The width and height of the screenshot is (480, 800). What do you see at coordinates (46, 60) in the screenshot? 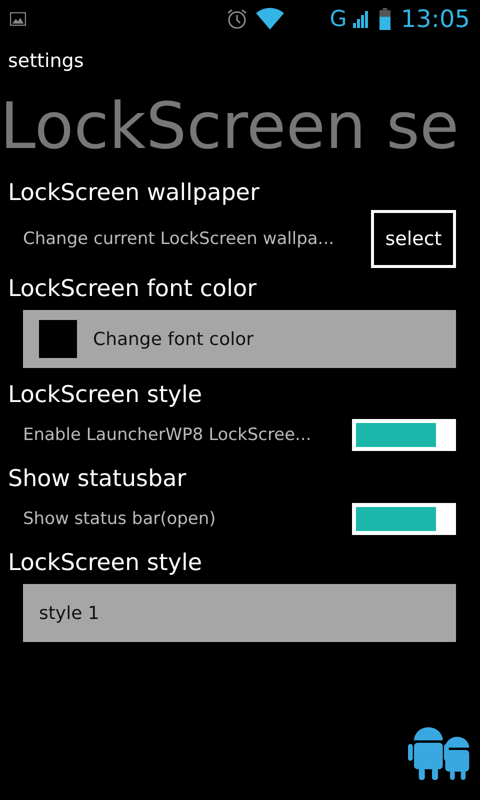
I see `screen-title: settings` at bounding box center [46, 60].